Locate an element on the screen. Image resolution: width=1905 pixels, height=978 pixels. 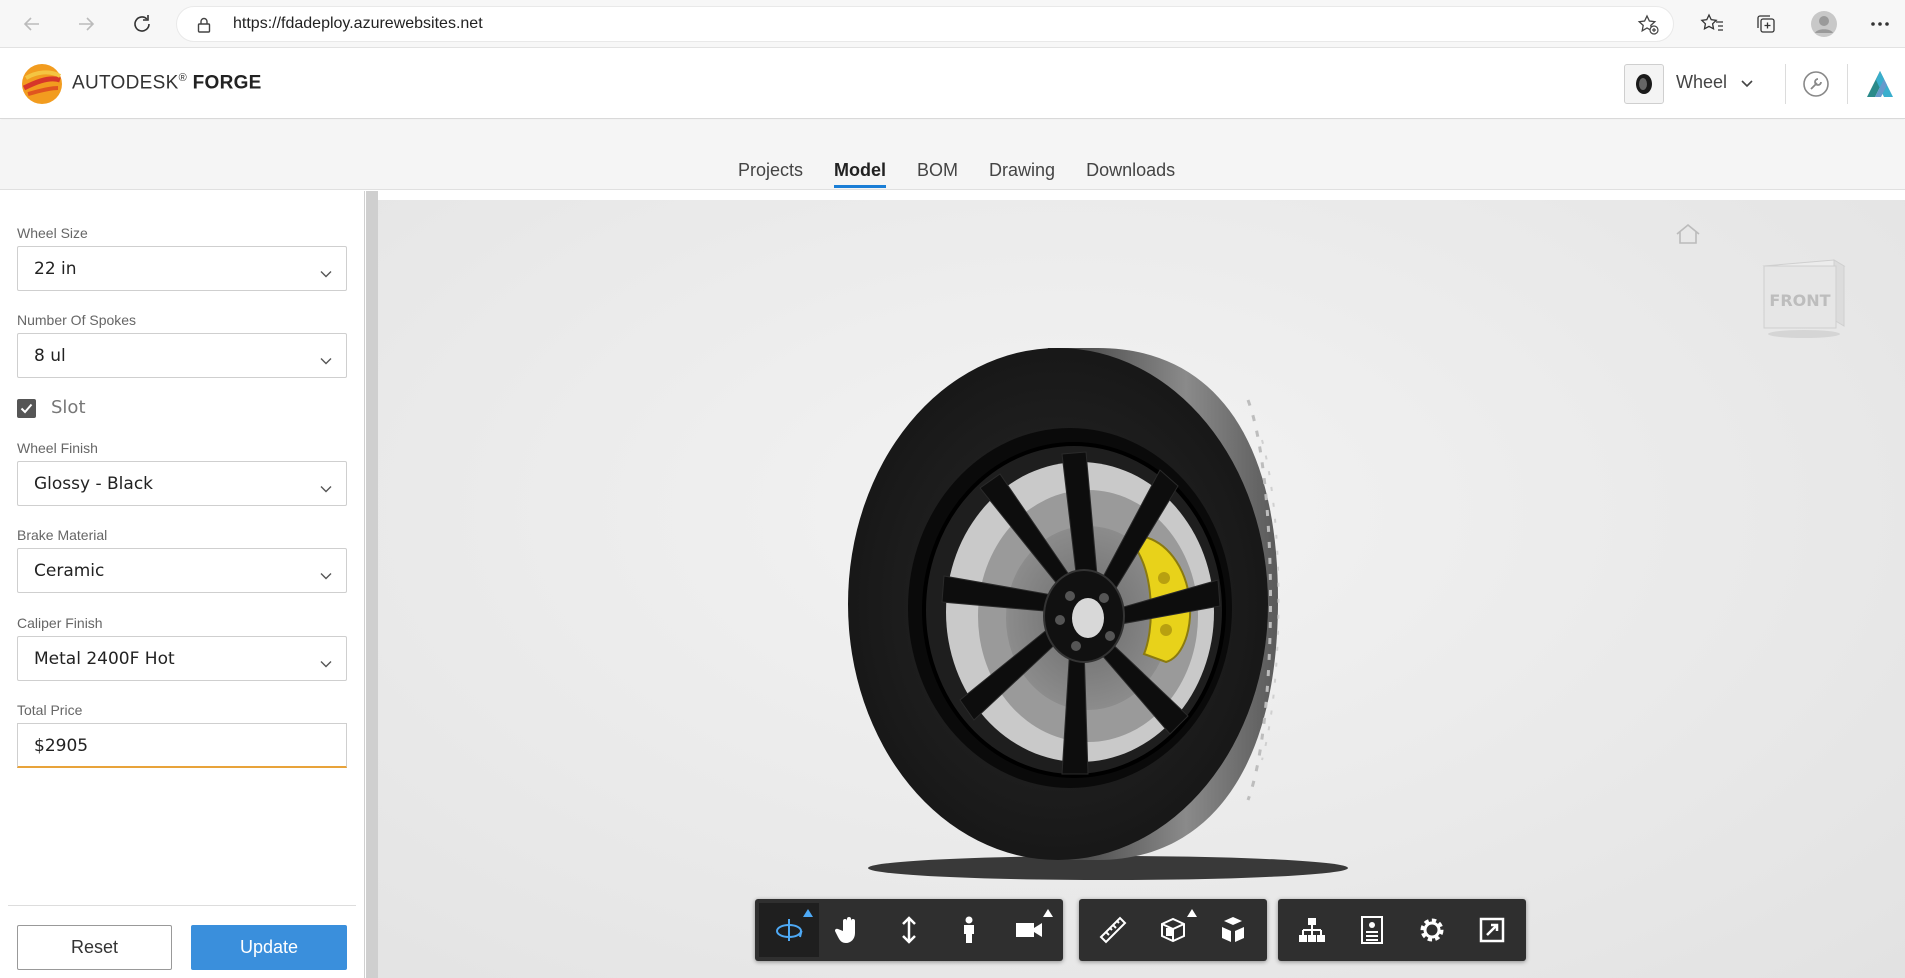
tab-model: Model is located at coordinates (860, 174).